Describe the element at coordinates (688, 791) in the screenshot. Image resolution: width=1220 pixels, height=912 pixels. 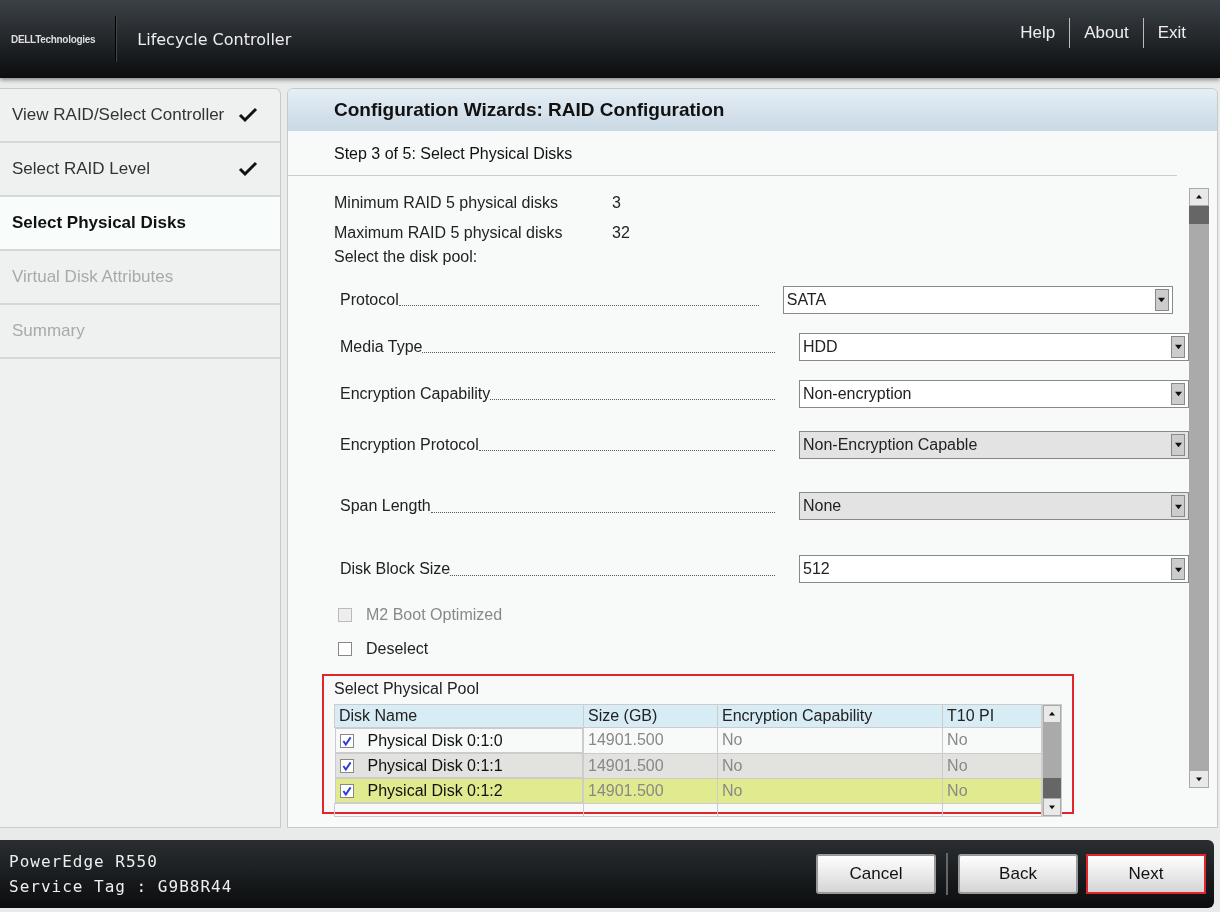
I see `disk-row: Physical Disk 0:1:2 14901.500 No No` at that location.